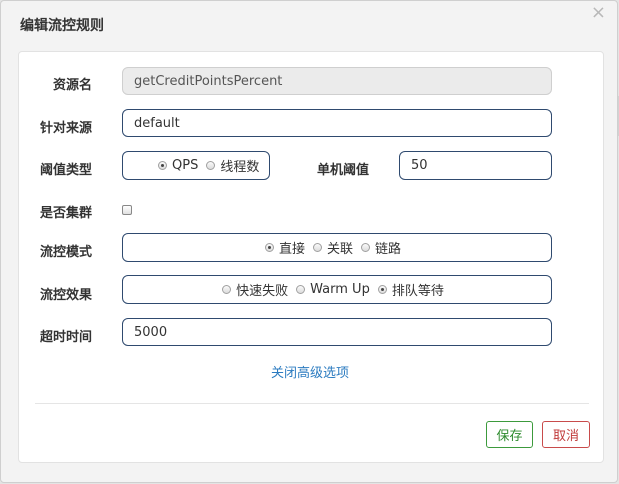  Describe the element at coordinates (381, 247) in the screenshot. I see `strategy-option-chain: 链路` at that location.